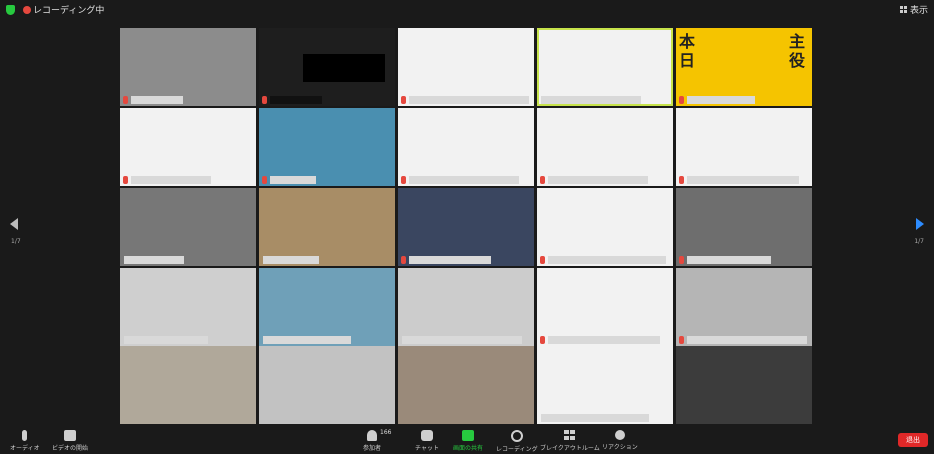 This screenshot has height=454, width=934. What do you see at coordinates (570, 448) in the screenshot?
I see `breakout-label: ブレイクアウトルーム` at bounding box center [570, 448].